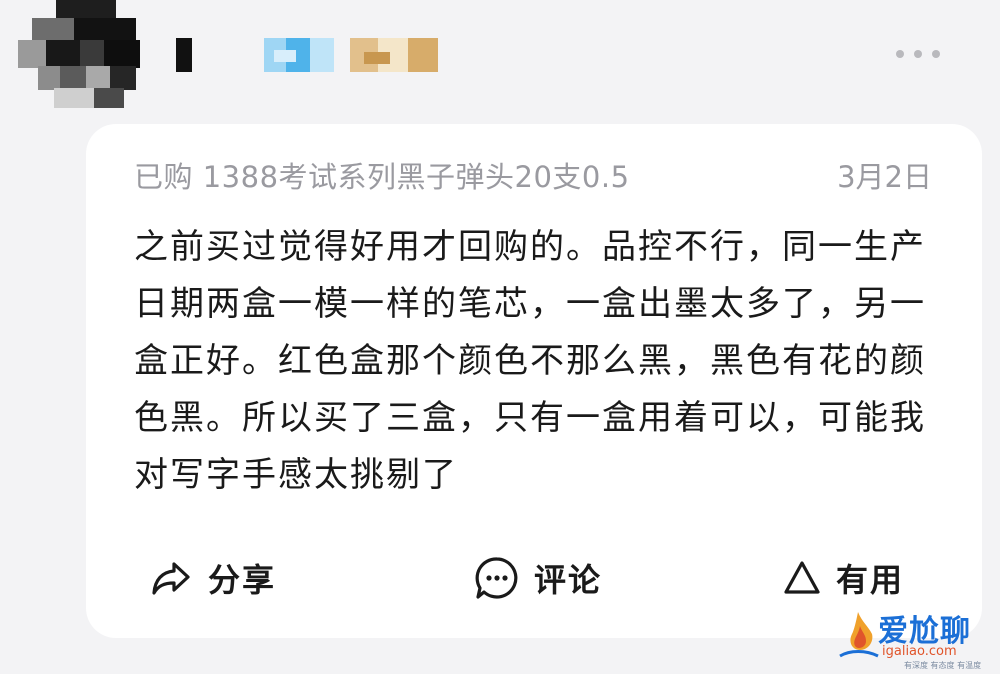  I want to click on comment-label: 评论, so click(568, 580).